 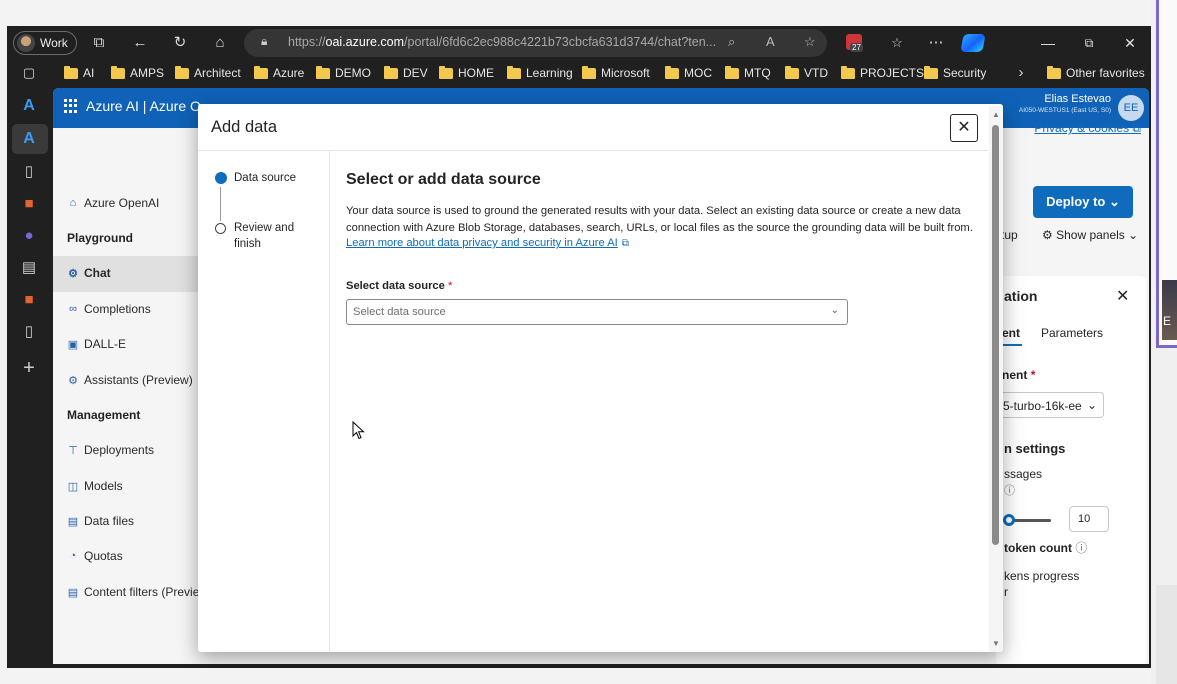 I want to click on favorite-folder-learning: Learning, so click(x=540, y=72).